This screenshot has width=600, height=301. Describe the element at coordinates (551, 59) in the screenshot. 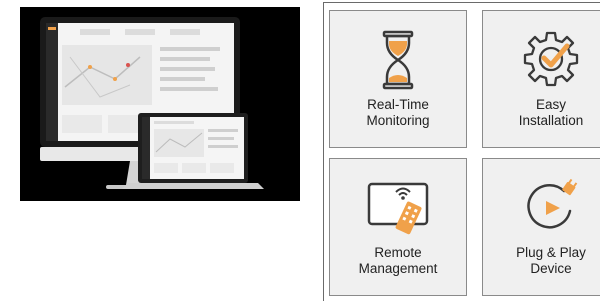

I see `gear-check-icon` at that location.